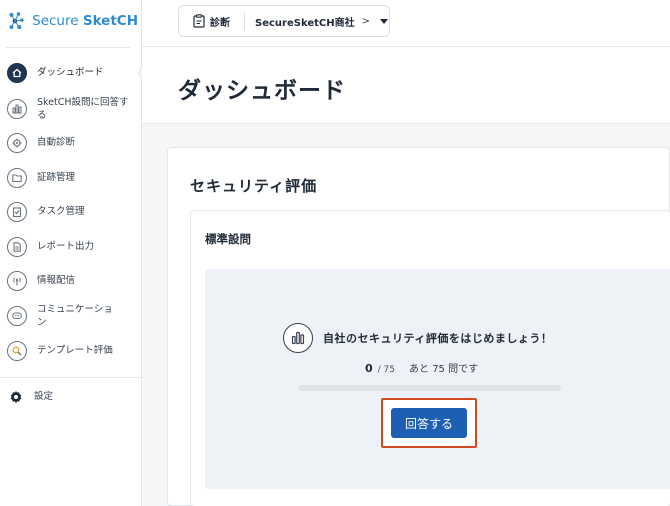 This screenshot has width=670, height=506. I want to click on sidebar-item-sketch-questions: SketCH設問に回答する, so click(72, 109).